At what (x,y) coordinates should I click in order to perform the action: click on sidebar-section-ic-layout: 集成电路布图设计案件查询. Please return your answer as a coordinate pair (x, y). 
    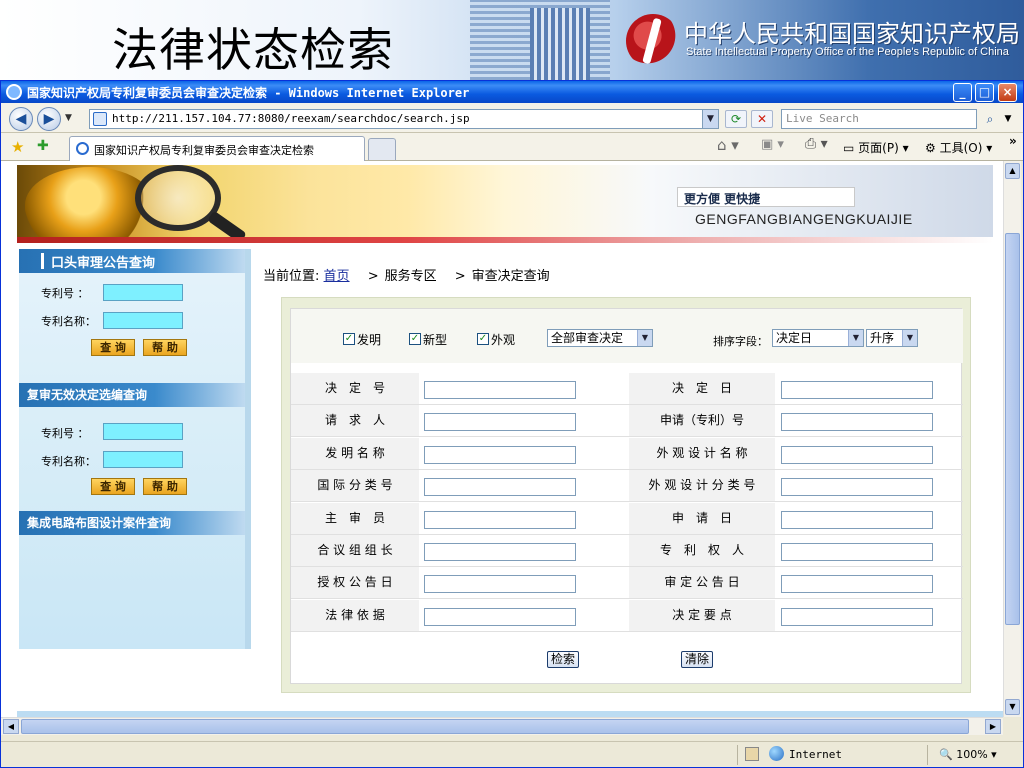
    Looking at the image, I should click on (132, 523).